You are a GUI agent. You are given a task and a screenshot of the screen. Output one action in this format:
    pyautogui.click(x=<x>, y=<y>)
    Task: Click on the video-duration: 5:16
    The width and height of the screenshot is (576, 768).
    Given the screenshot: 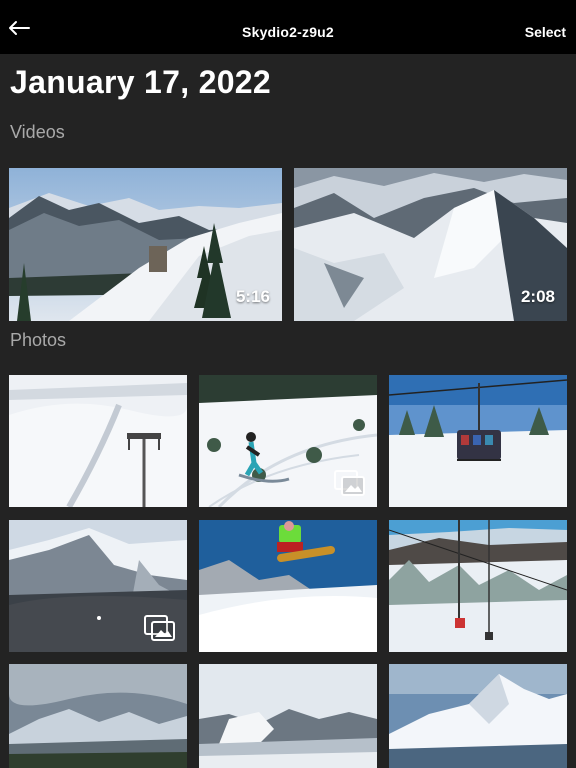 What is the action you would take?
    pyautogui.click(x=252, y=296)
    